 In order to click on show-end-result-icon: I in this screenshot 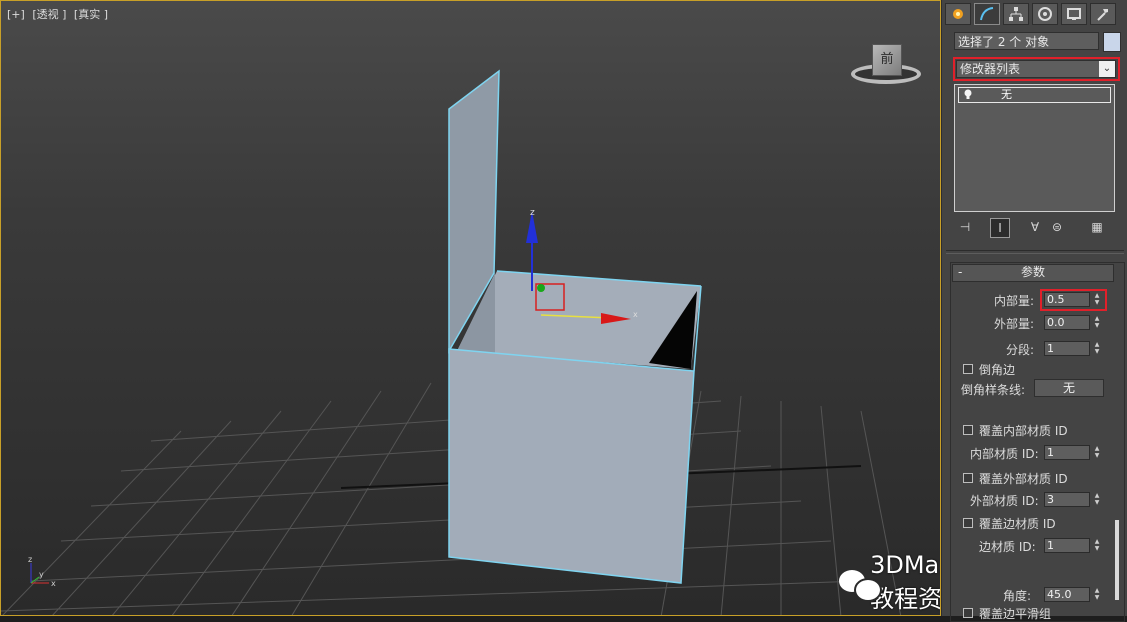, I will do `click(1000, 228)`.